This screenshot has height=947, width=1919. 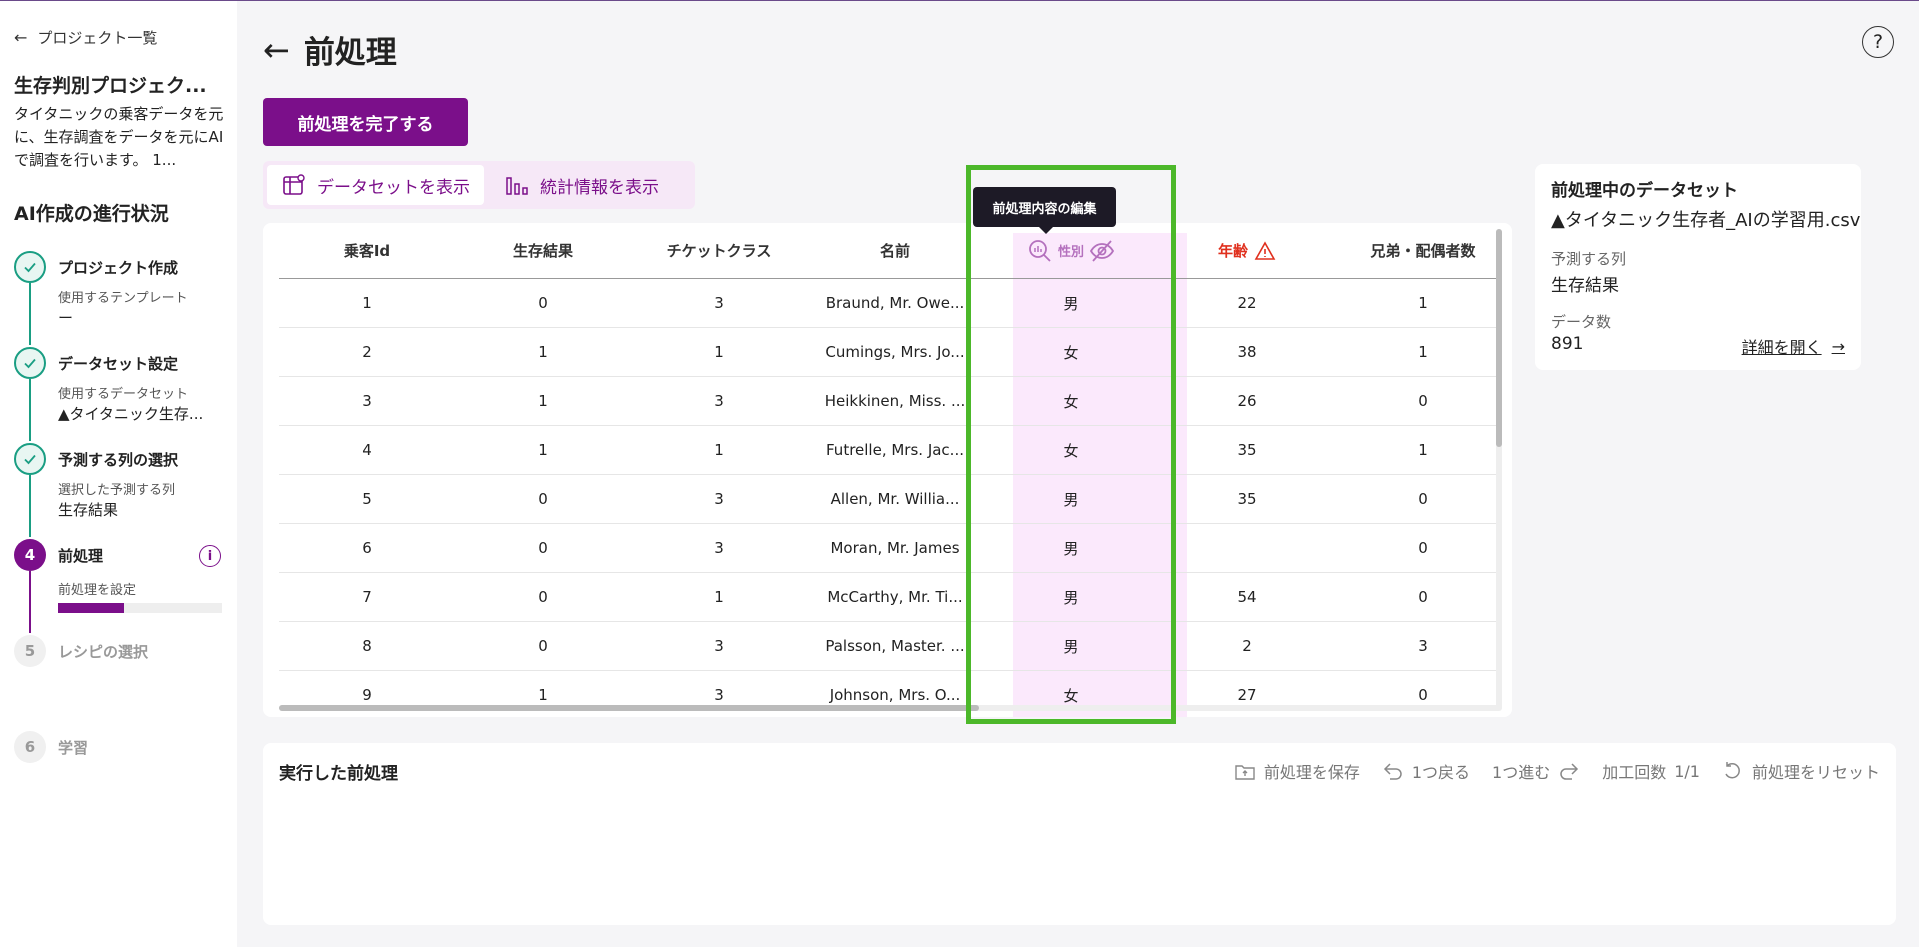 I want to click on table-cell: 38, so click(x=1247, y=352).